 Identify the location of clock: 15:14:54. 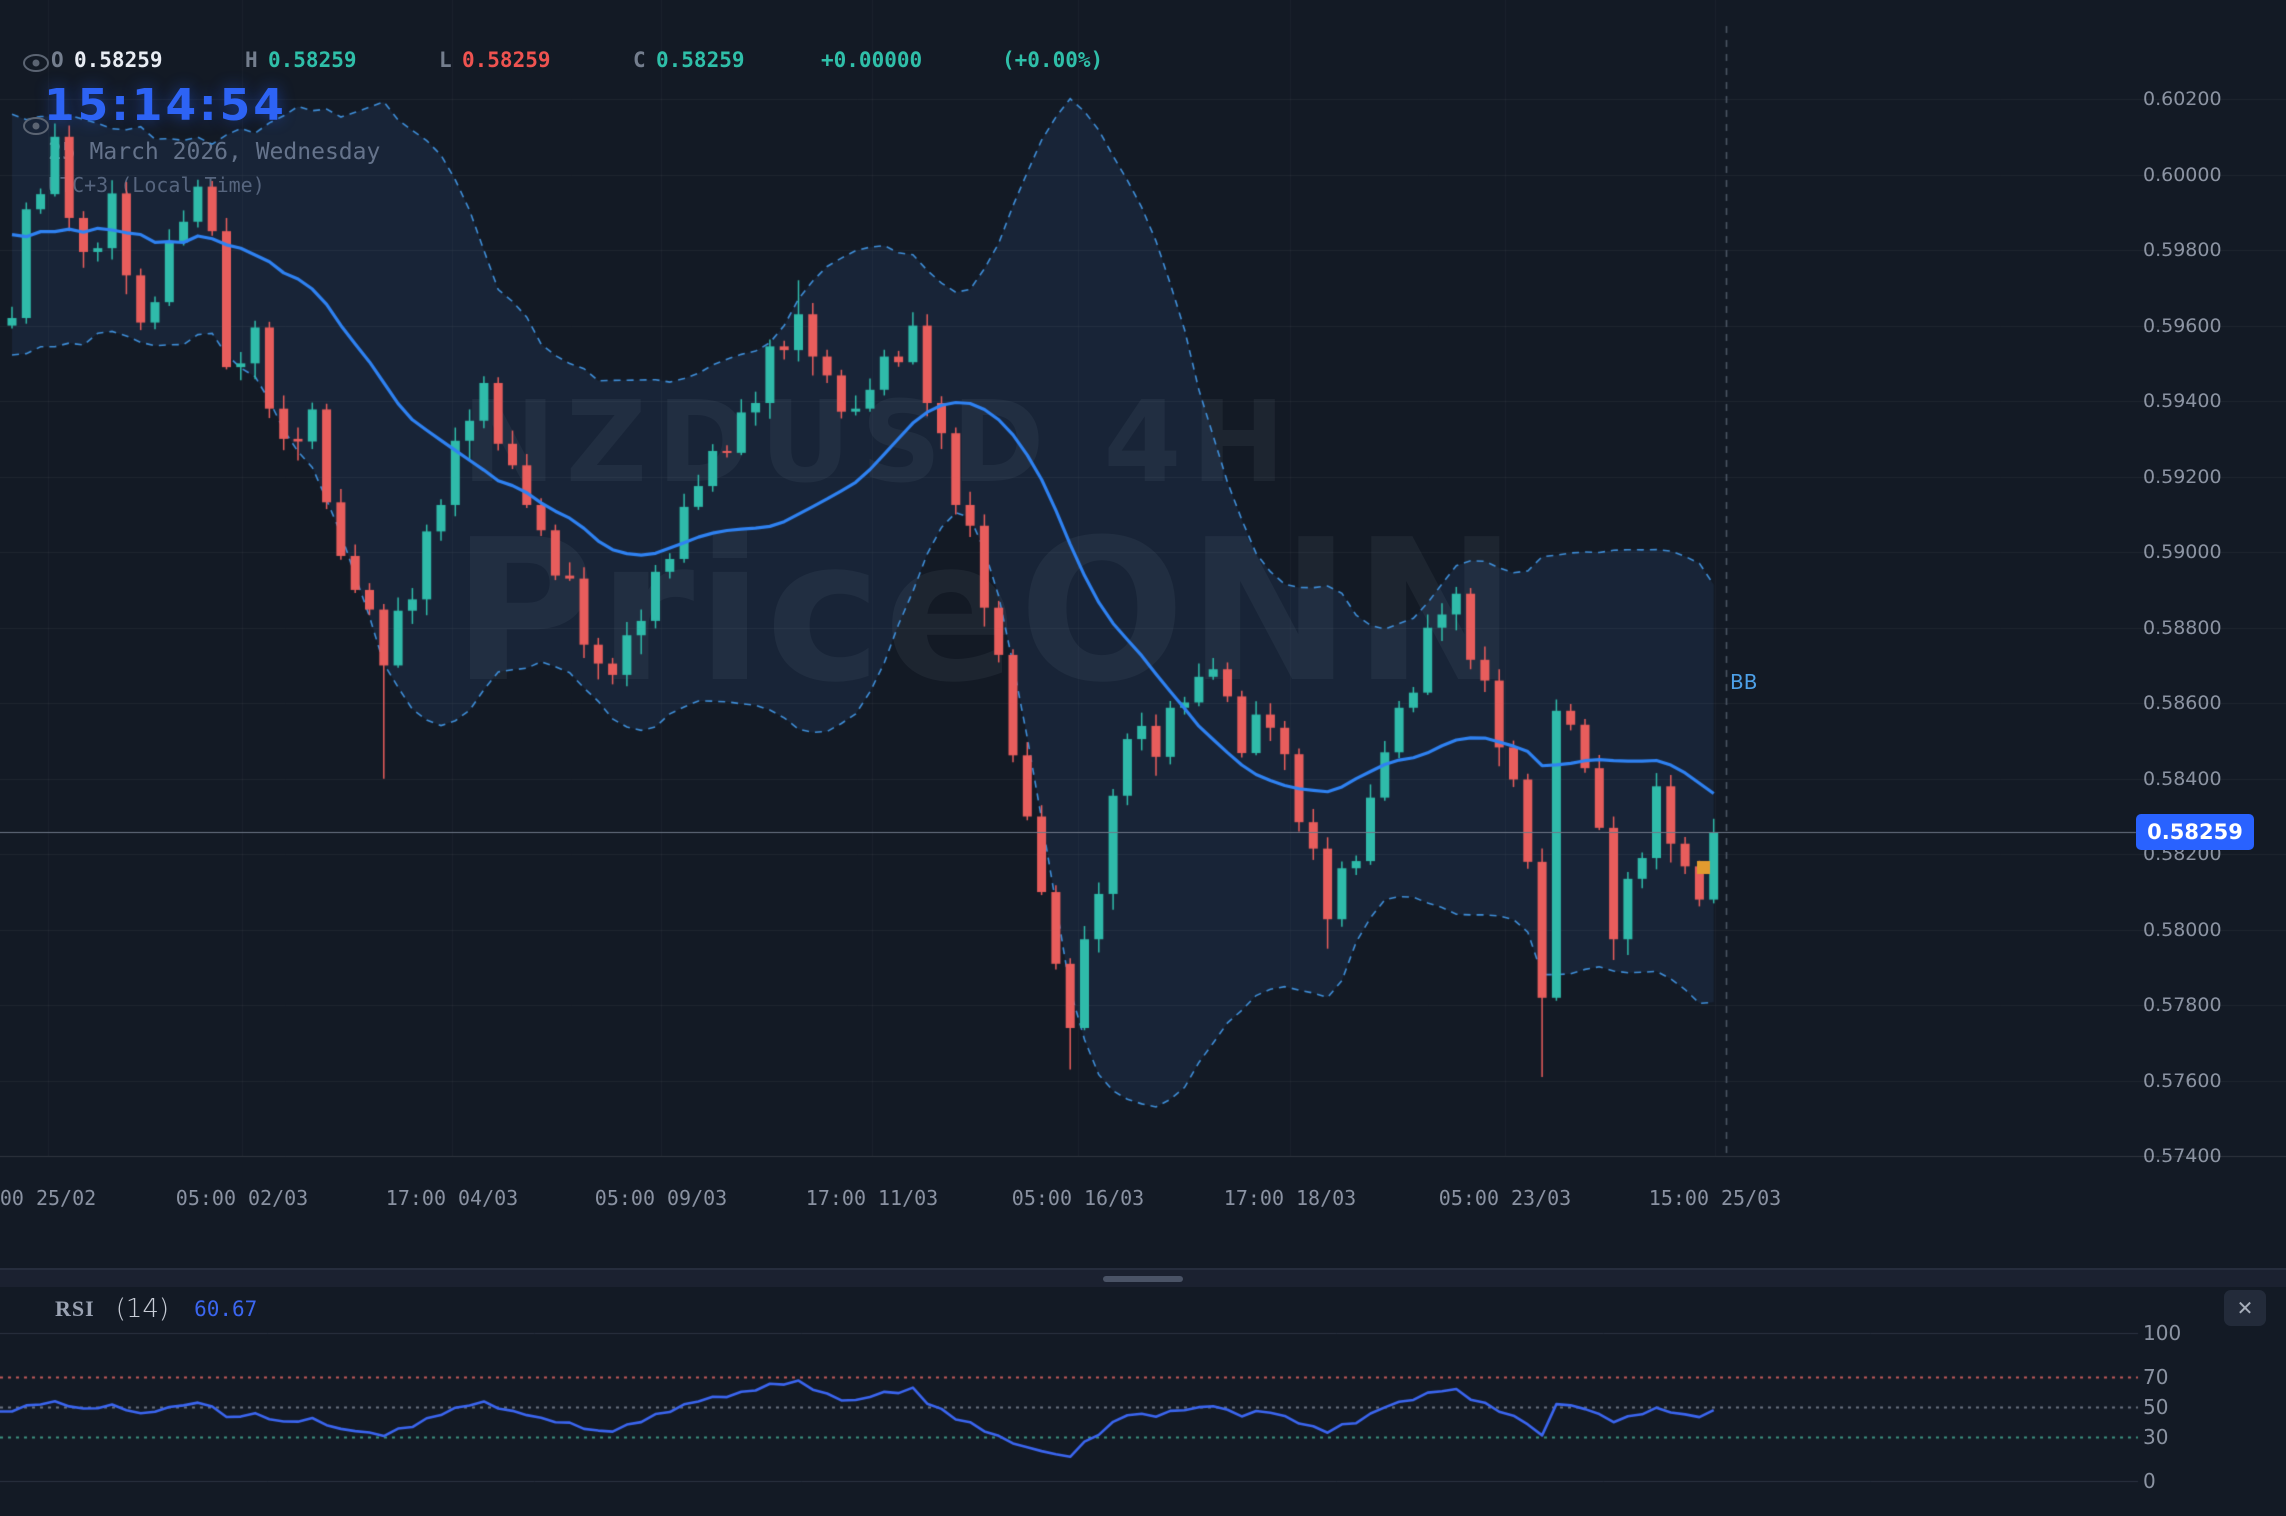
(165, 105).